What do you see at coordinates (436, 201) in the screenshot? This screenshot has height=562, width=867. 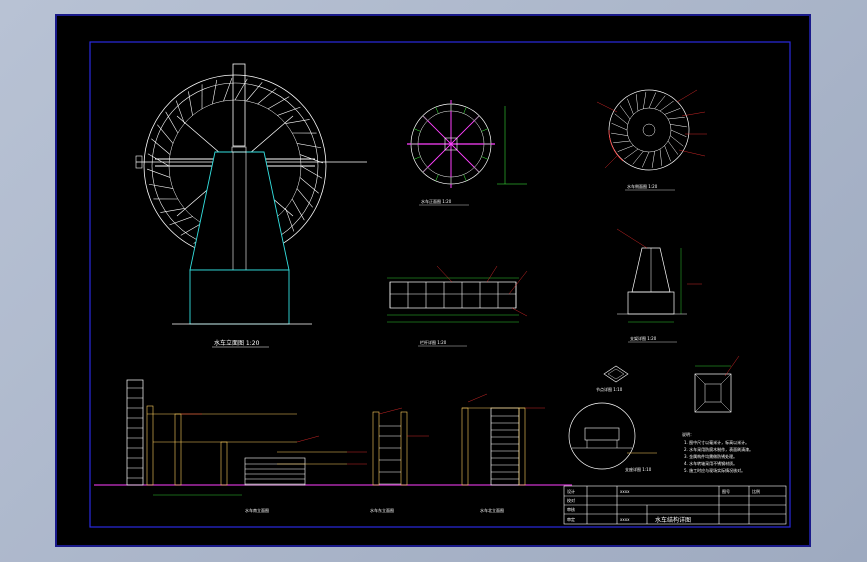 I see `wheel-front-caption: 水车正面图 1:20` at bounding box center [436, 201].